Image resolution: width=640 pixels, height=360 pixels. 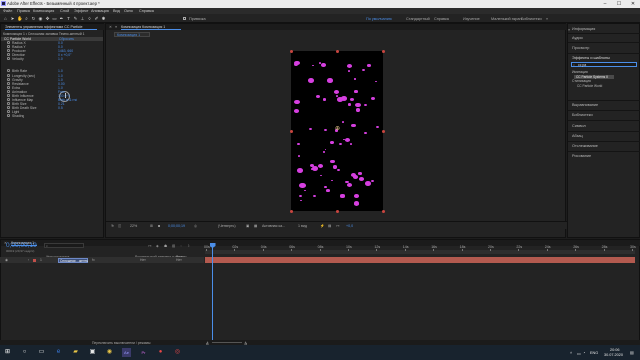 I want to click on puppet-tool-icon: ✱, so click(x=103, y=18).